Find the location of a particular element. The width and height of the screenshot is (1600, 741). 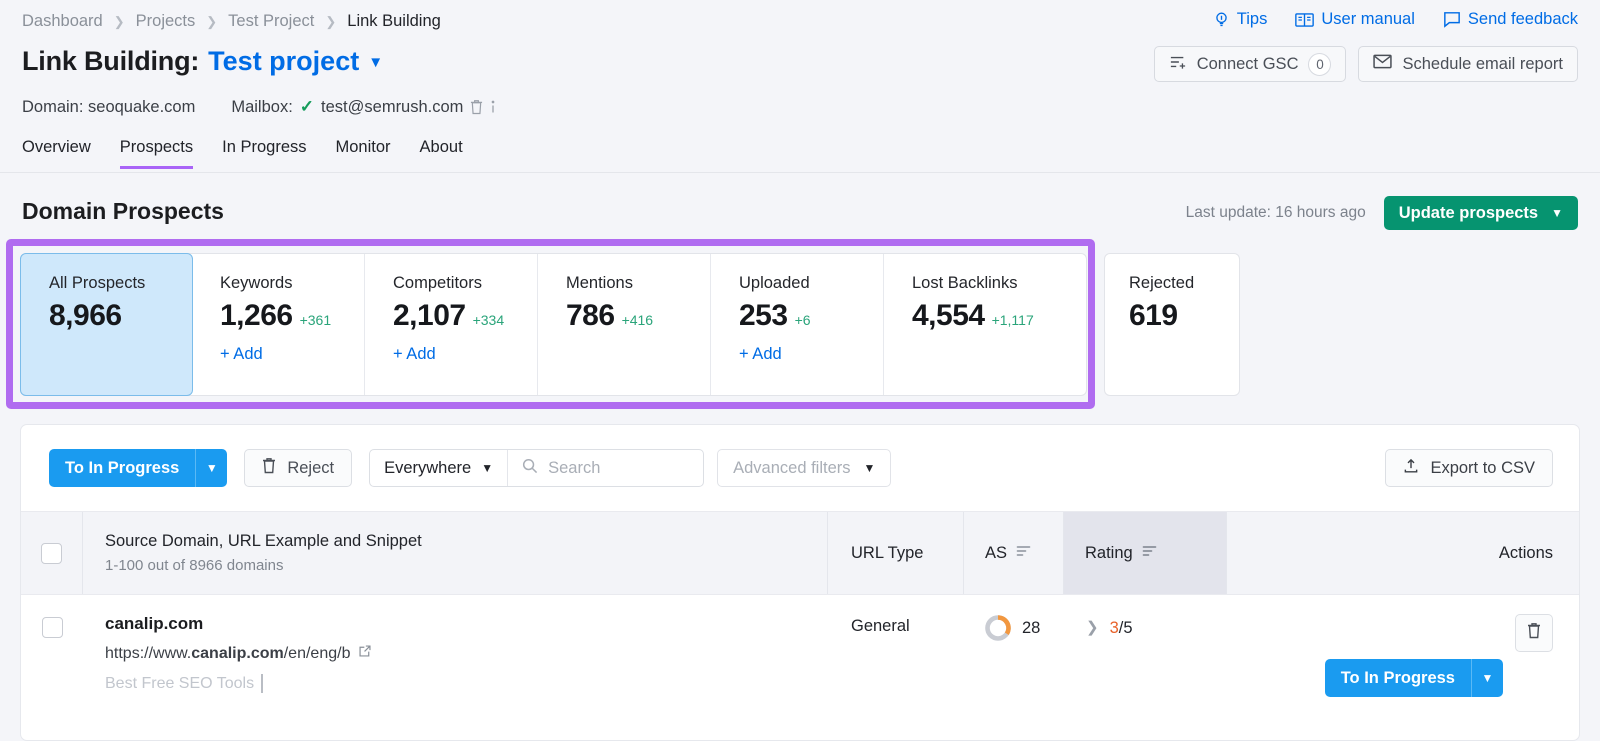

update-prospects-label: Update prospects is located at coordinates (1468, 212).